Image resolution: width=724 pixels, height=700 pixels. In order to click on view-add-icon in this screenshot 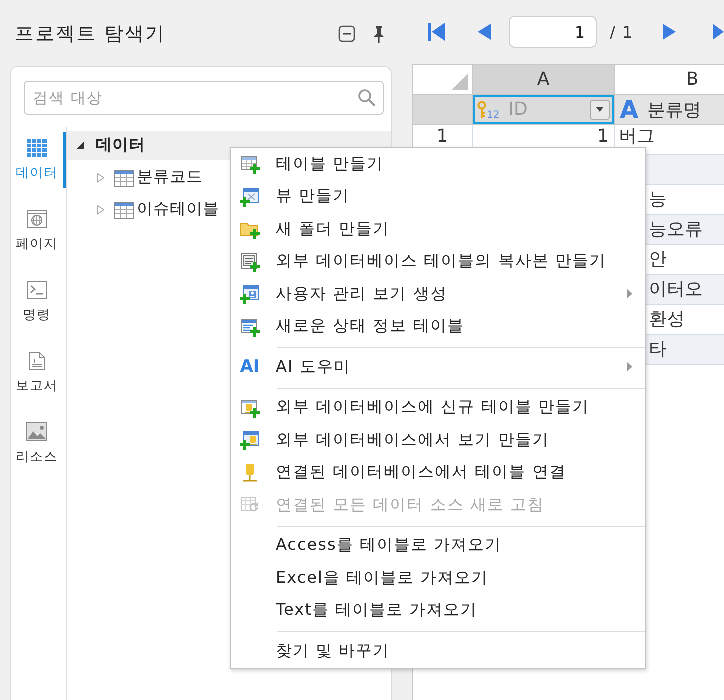, I will do `click(250, 196)`.